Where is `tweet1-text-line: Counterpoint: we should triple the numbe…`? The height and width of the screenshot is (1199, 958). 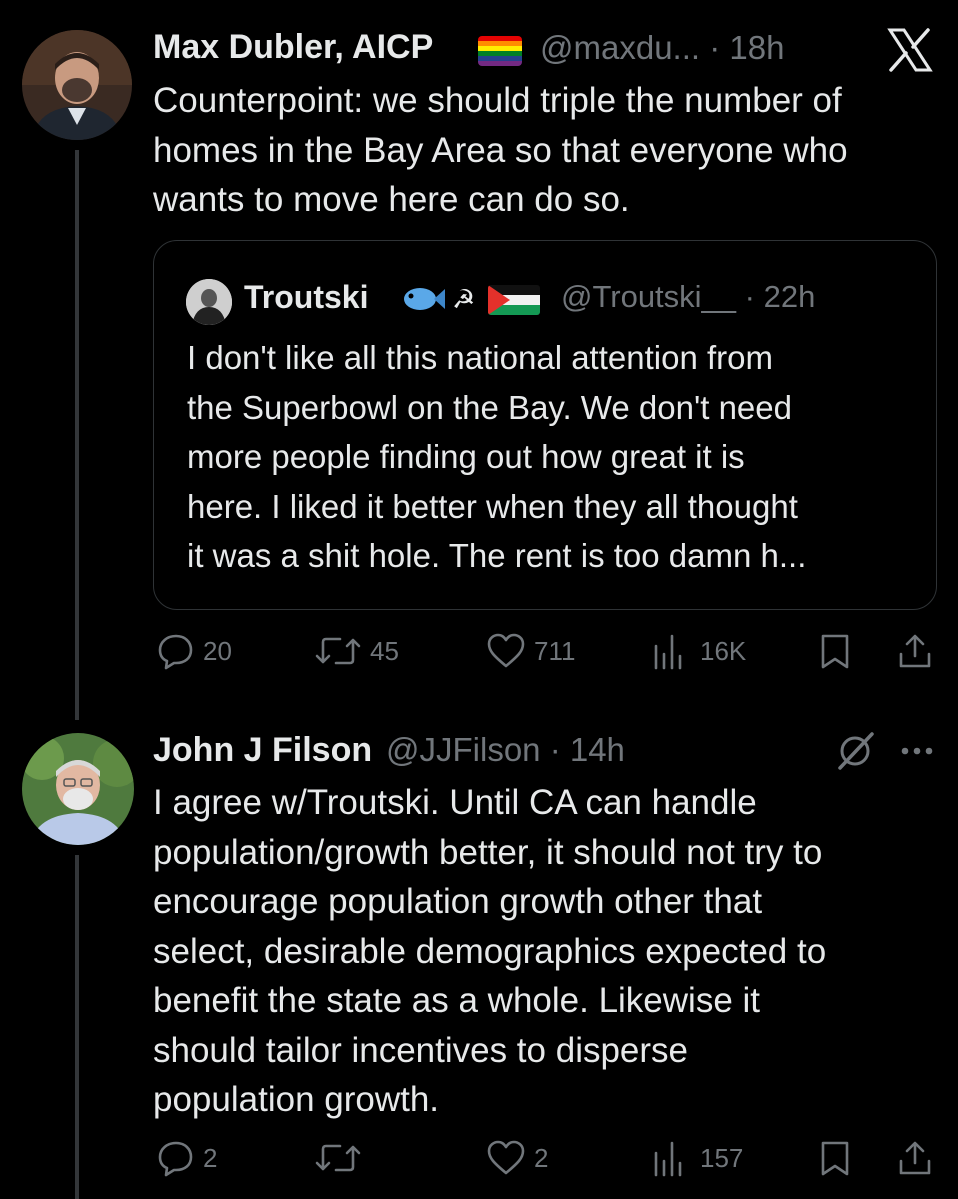 tweet1-text-line: Counterpoint: we should triple the numbe… is located at coordinates (497, 100).